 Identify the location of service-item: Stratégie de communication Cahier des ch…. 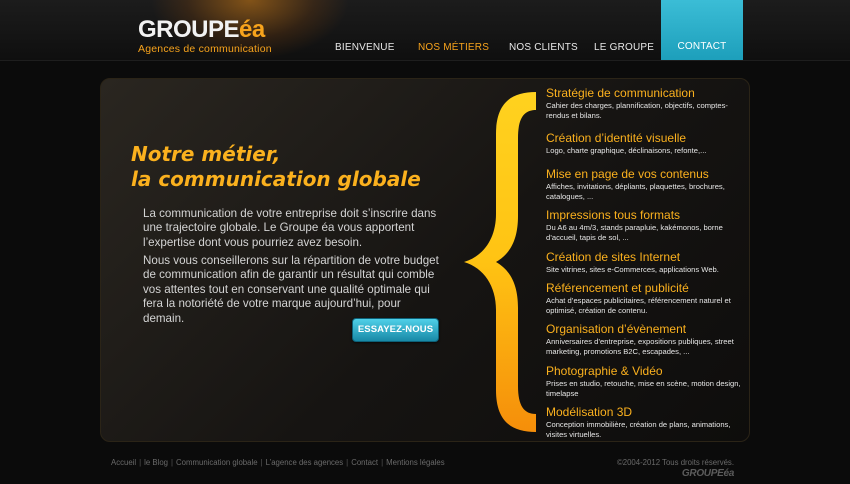
(646, 104).